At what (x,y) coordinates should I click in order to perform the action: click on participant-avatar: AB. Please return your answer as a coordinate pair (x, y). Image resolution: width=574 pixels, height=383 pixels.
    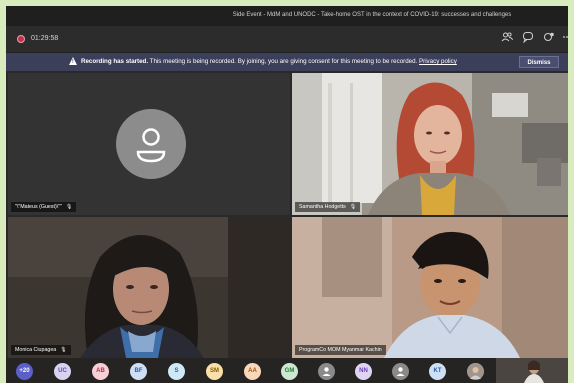
    Looking at the image, I should click on (100, 371).